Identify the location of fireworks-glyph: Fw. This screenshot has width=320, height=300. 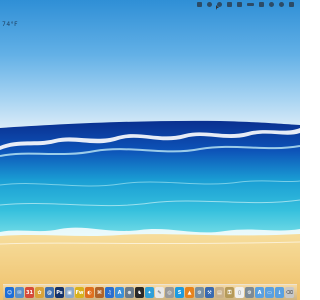
(79, 292).